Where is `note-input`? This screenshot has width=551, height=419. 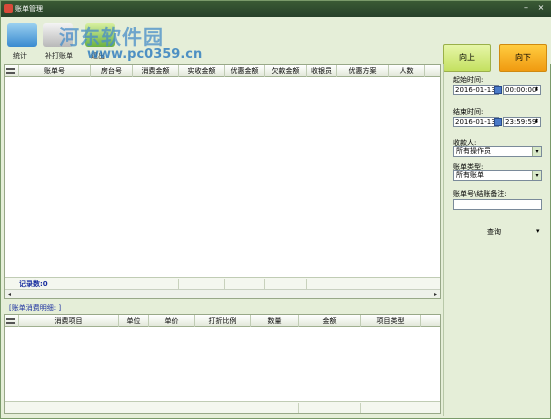 note-input is located at coordinates (497, 204).